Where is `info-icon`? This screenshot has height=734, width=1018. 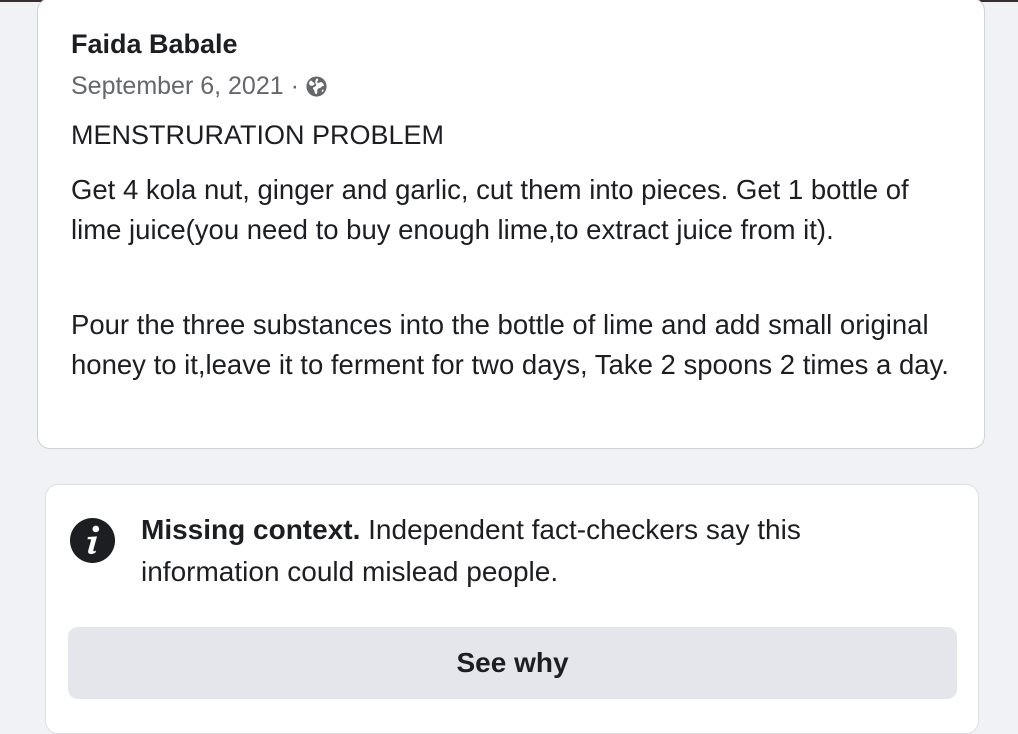 info-icon is located at coordinates (92, 540).